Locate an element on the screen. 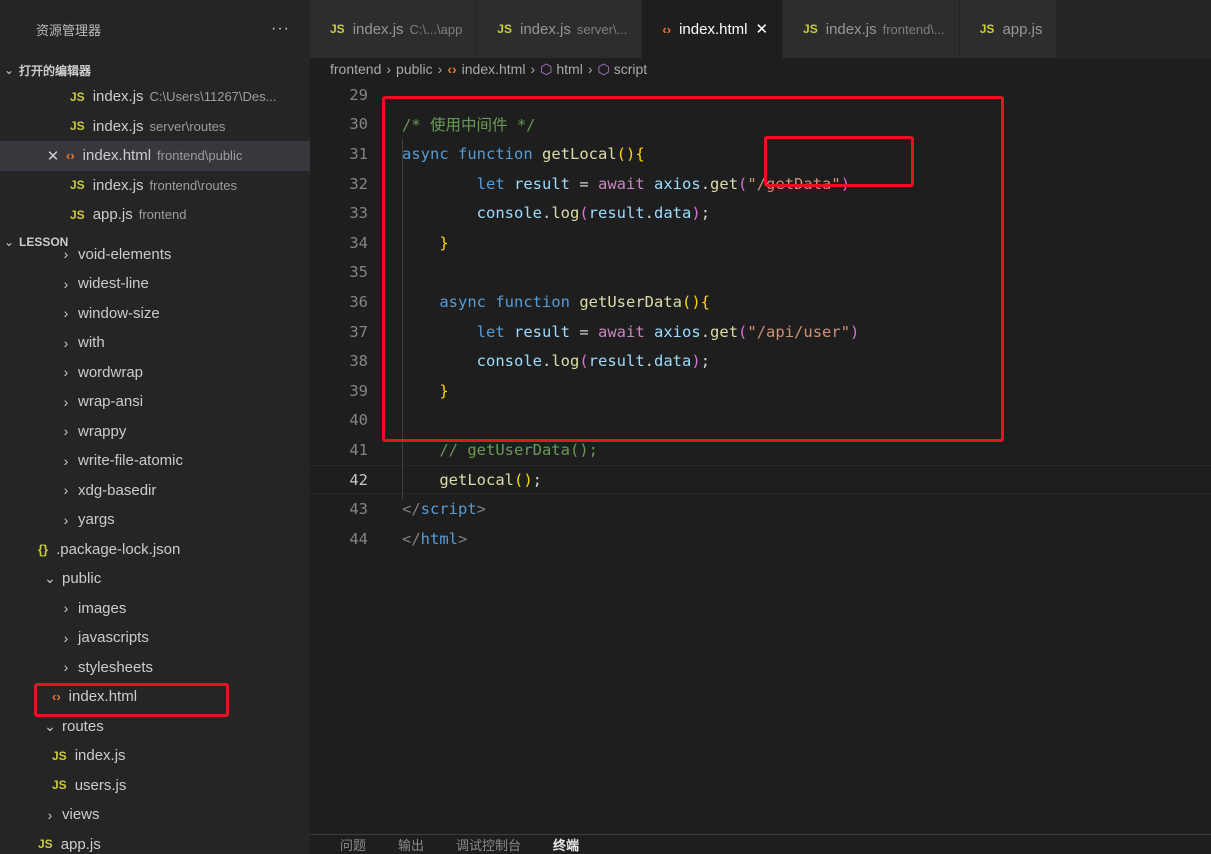 Image resolution: width=1211 pixels, height=854 pixels. folder-item: › stylesheets is located at coordinates (155, 668).